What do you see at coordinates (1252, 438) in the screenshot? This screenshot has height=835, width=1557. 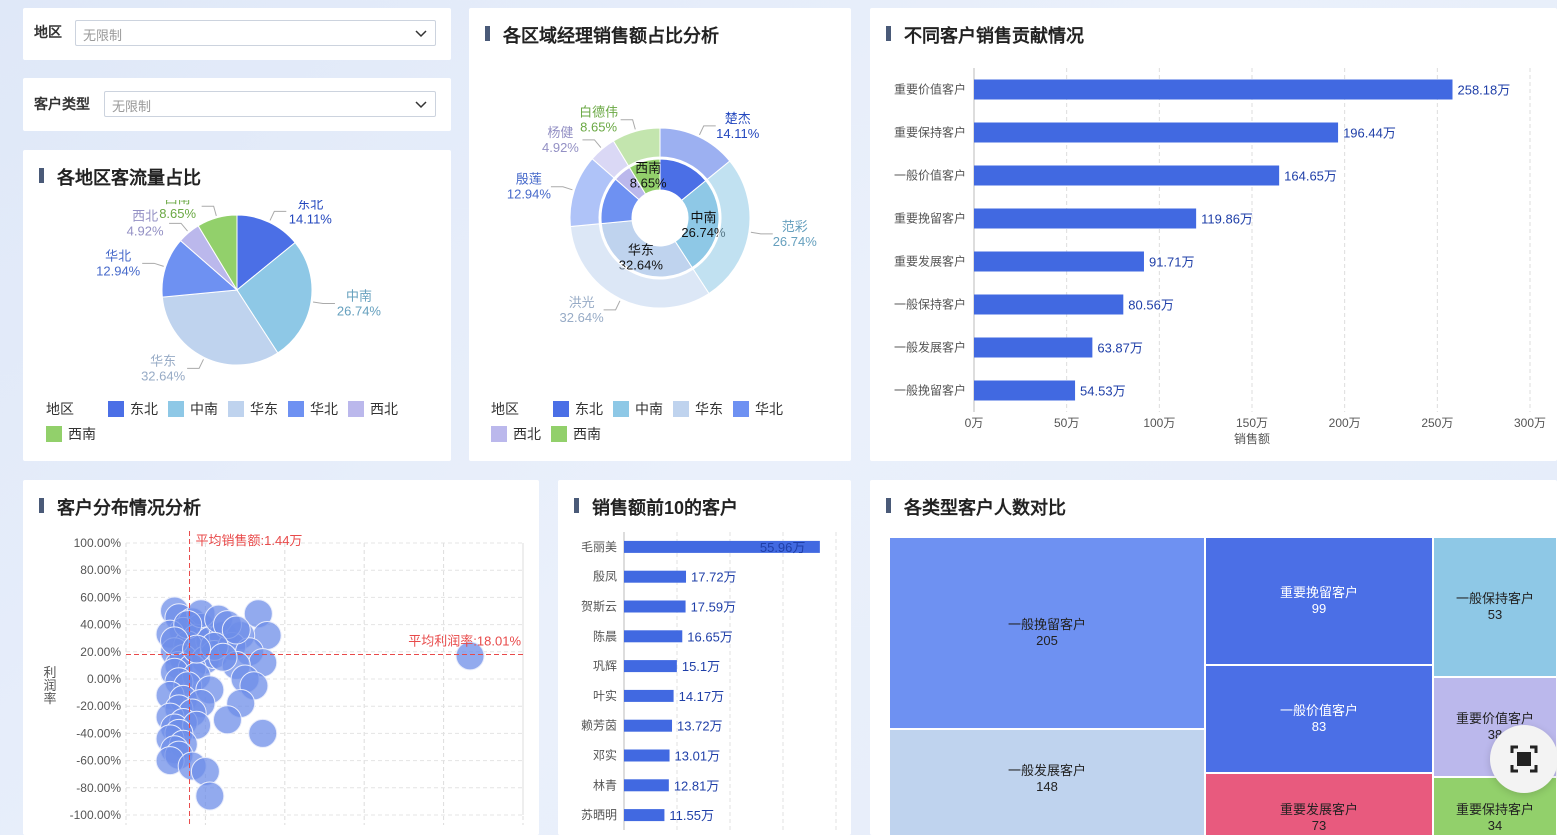 I see `x-axis-title: 销售额` at bounding box center [1252, 438].